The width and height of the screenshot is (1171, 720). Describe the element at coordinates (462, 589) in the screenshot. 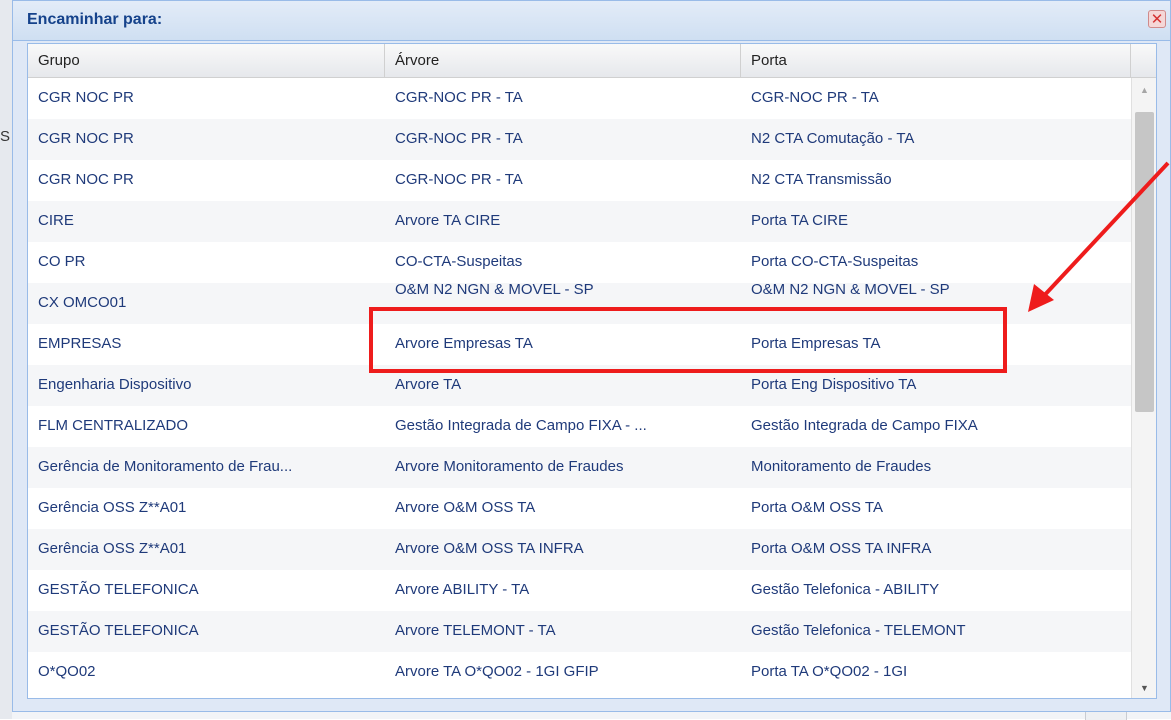

I see `cell-arvore: Arvore ABILITY - TA` at that location.